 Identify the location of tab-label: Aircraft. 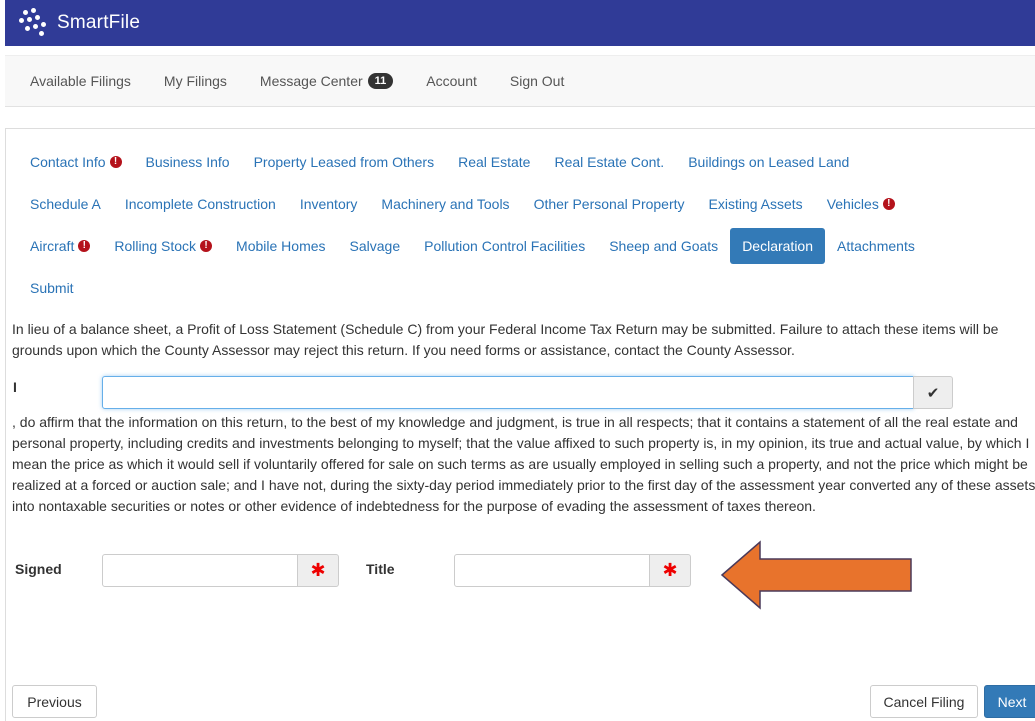
(52, 246).